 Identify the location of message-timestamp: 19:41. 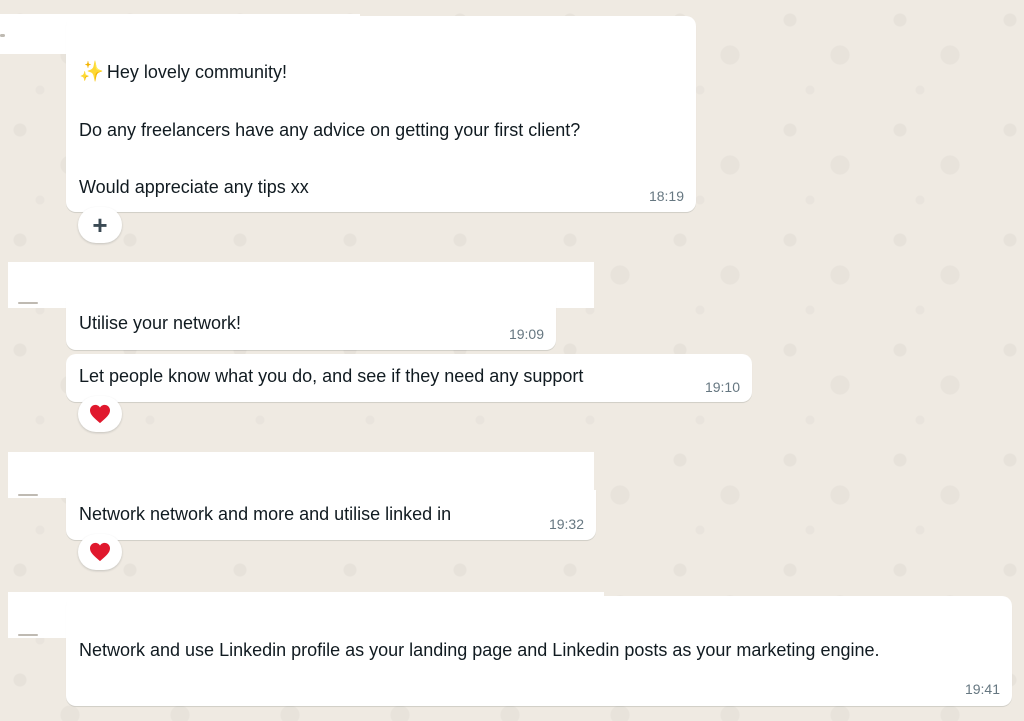
(982, 689).